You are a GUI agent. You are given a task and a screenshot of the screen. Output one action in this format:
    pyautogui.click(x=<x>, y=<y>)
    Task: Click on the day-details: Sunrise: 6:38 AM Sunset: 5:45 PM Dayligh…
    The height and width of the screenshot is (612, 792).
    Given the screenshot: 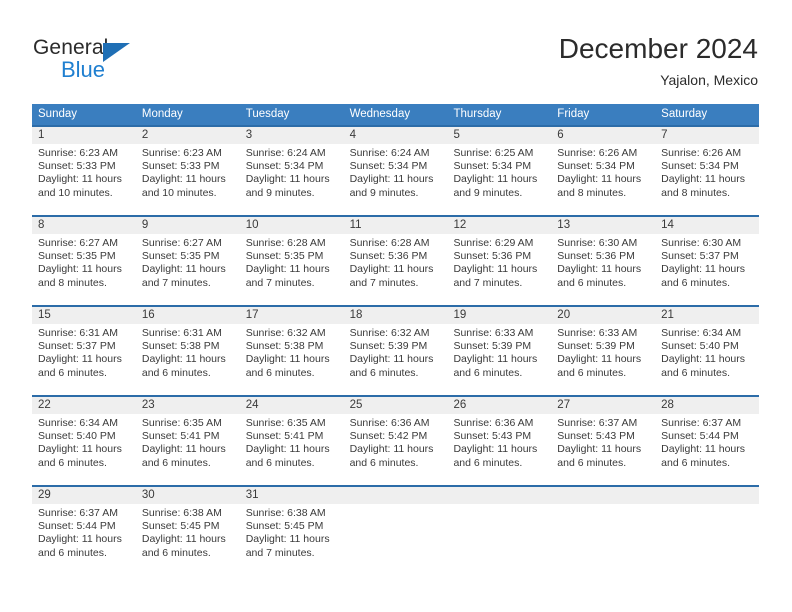 What is the action you would take?
    pyautogui.click(x=292, y=532)
    